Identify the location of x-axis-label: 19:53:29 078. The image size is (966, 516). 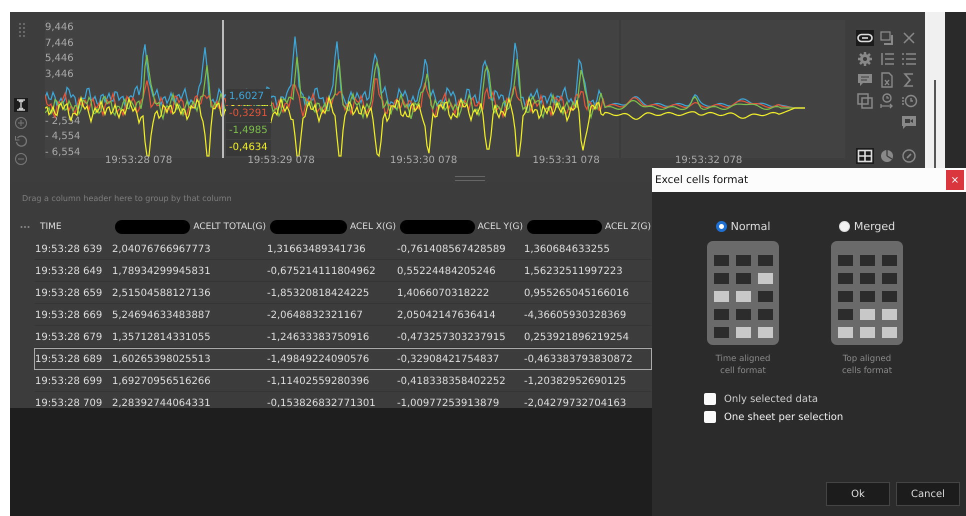
(281, 160).